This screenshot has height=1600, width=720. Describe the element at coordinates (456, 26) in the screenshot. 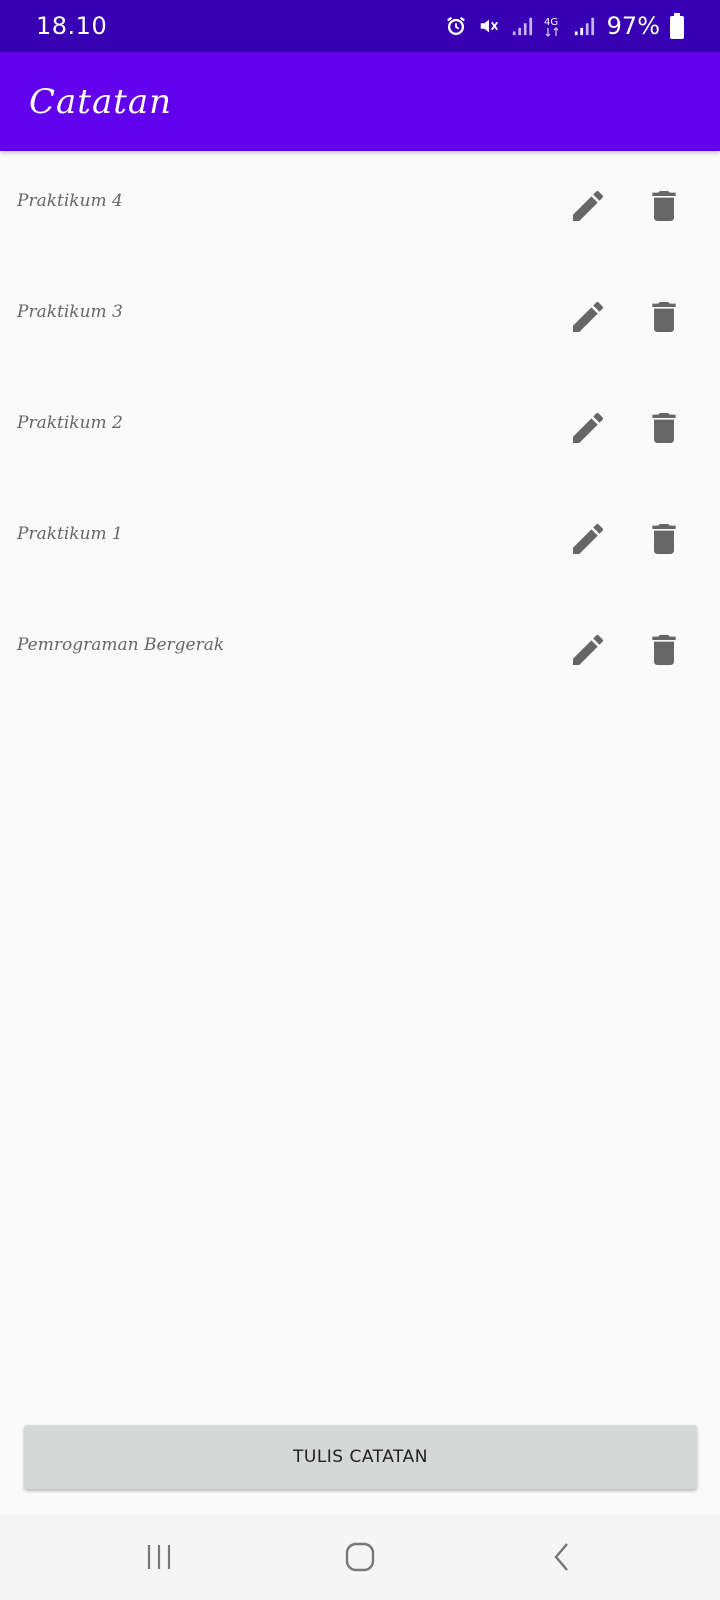

I see `alarm-icon` at that location.